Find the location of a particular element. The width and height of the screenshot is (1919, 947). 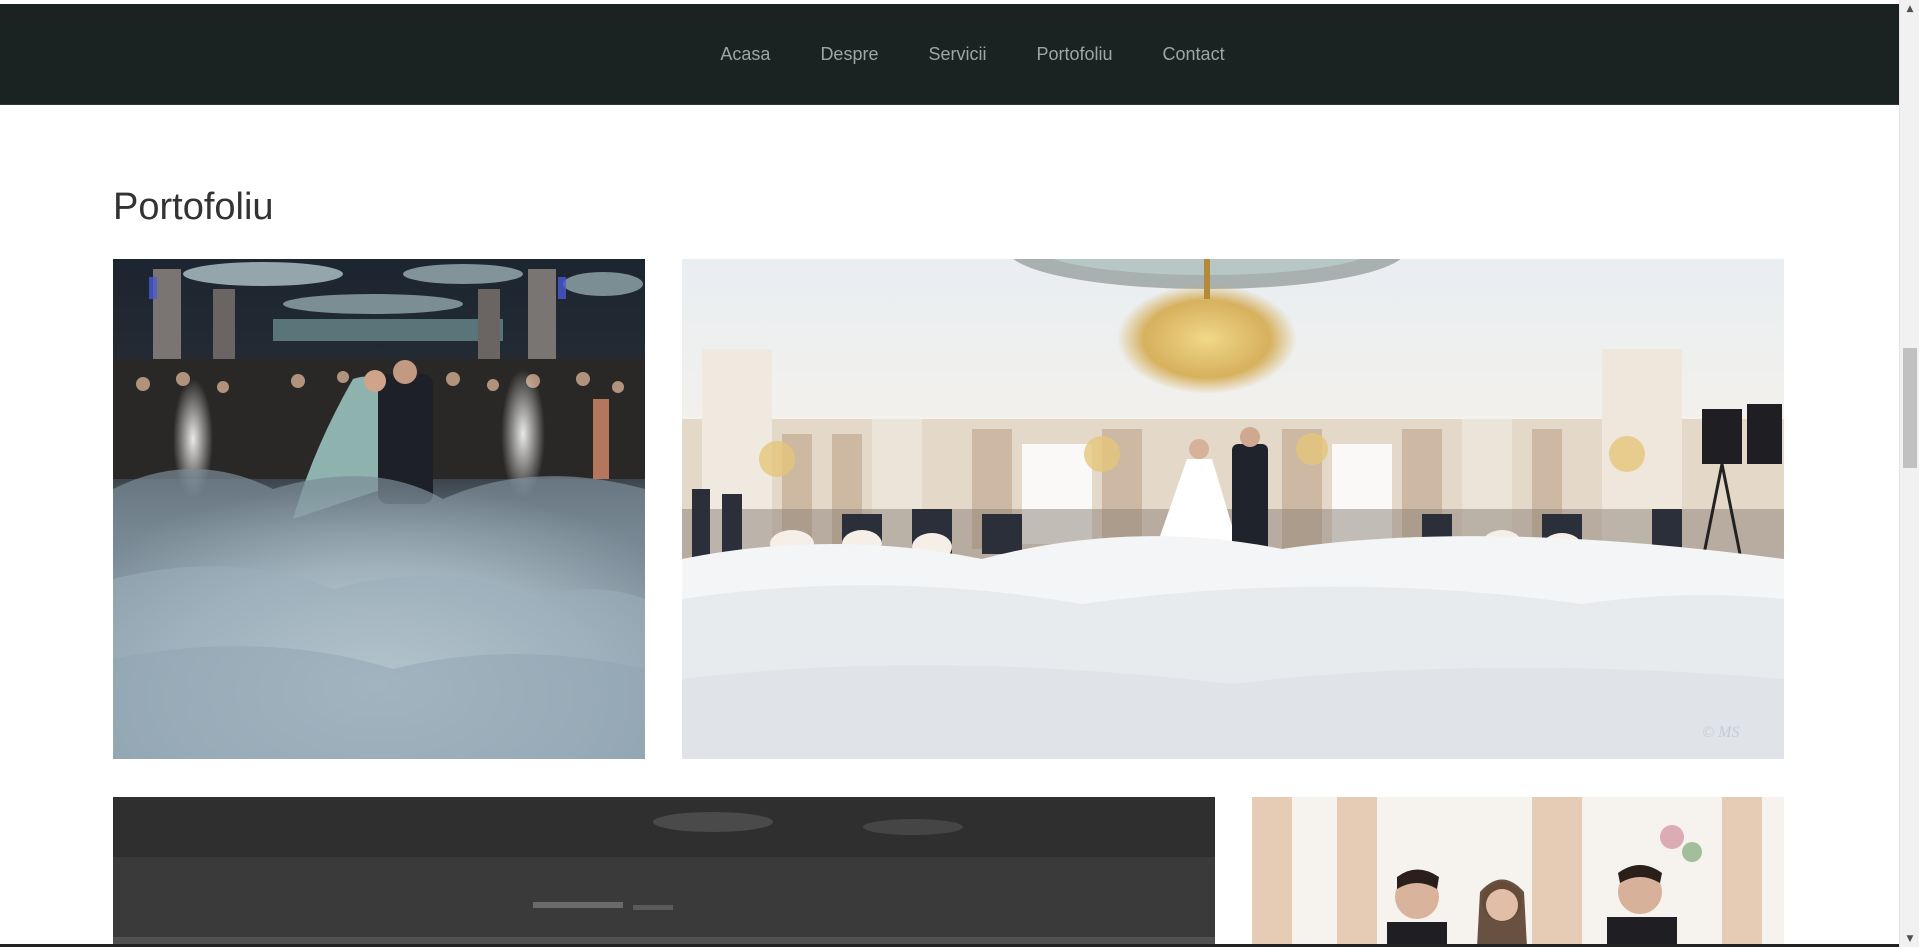

nav-item-acasa: Acasa is located at coordinates (745, 54).